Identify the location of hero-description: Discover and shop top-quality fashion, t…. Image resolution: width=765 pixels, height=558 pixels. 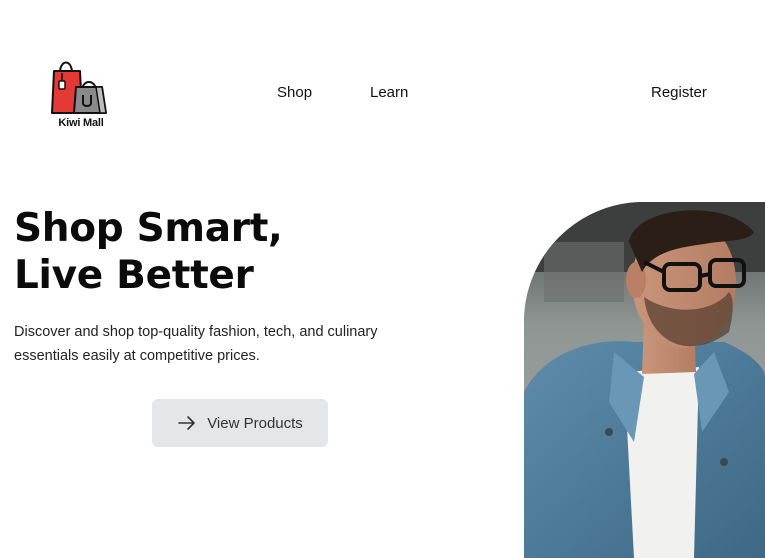
(196, 344).